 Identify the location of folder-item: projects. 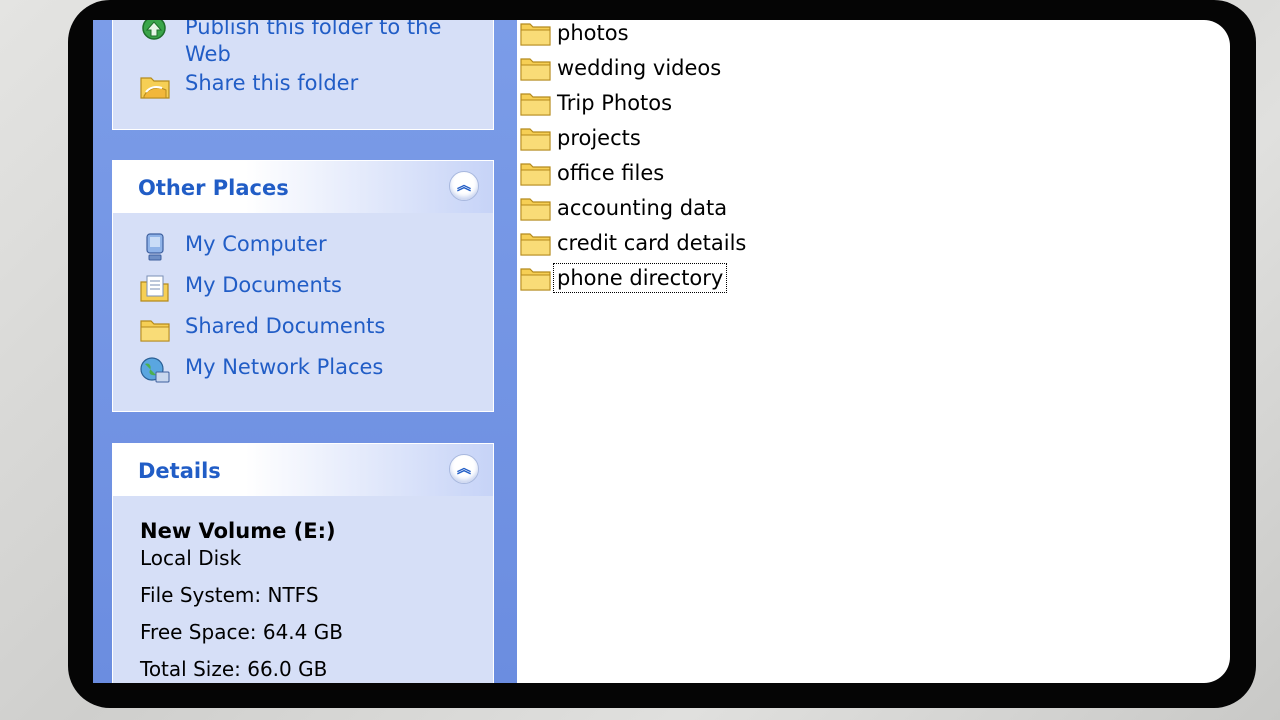
(581, 138).